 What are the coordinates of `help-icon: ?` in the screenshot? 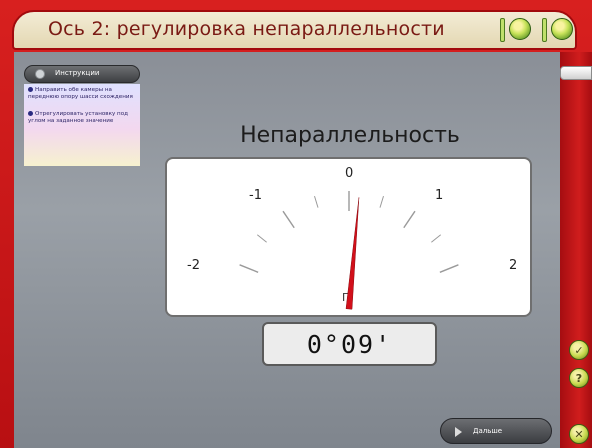 It's located at (579, 378).